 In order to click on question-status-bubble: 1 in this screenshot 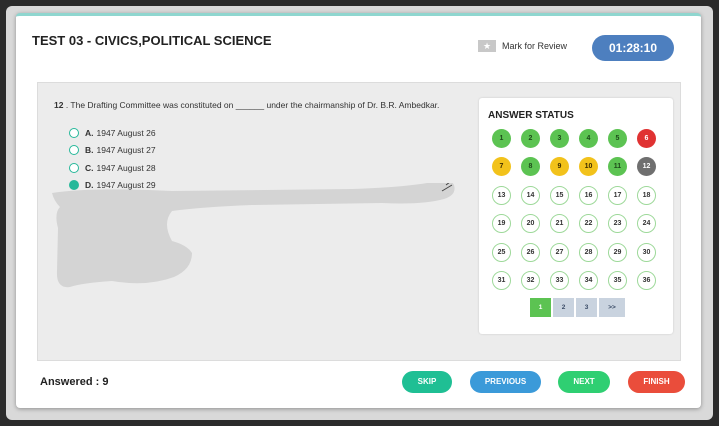, I will do `click(501, 138)`.